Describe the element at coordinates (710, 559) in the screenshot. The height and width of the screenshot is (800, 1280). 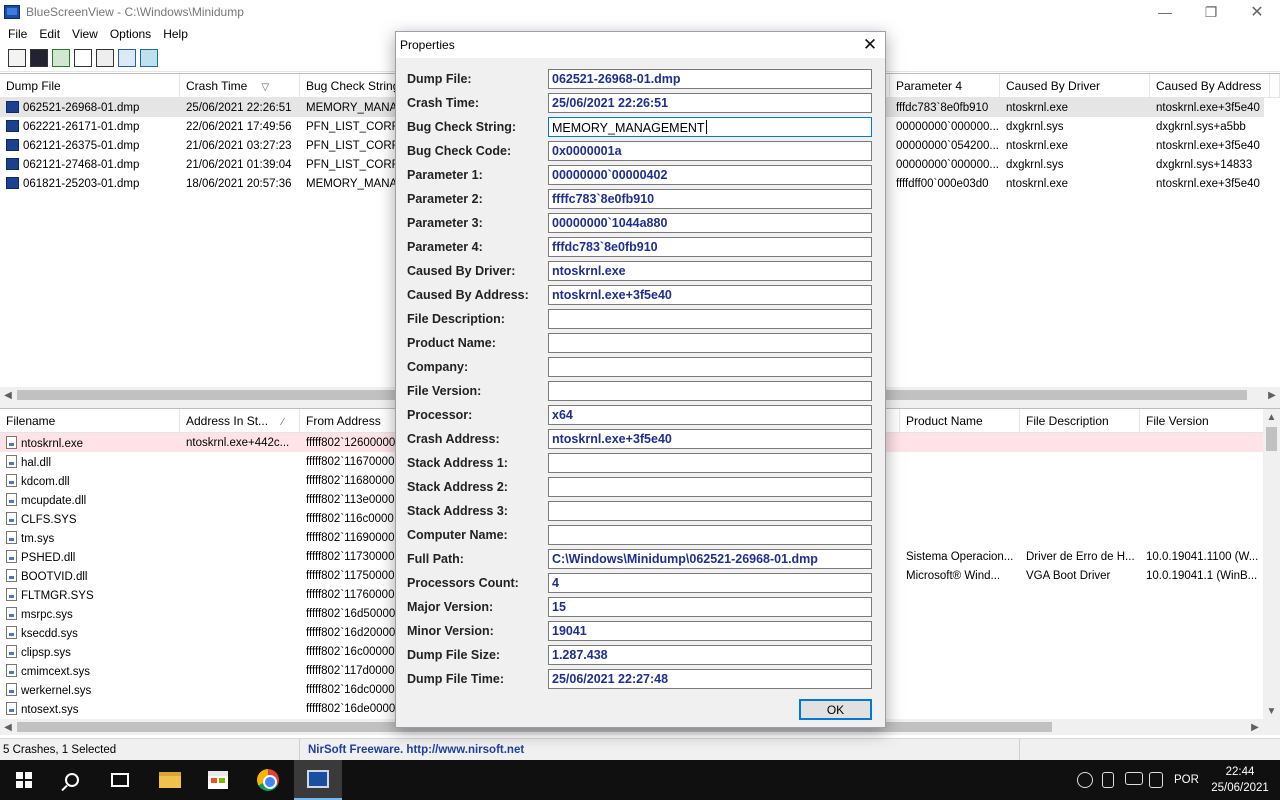
I see `property-value-field: C:\Windows\Minidump\062521-26968-01.dmp` at that location.